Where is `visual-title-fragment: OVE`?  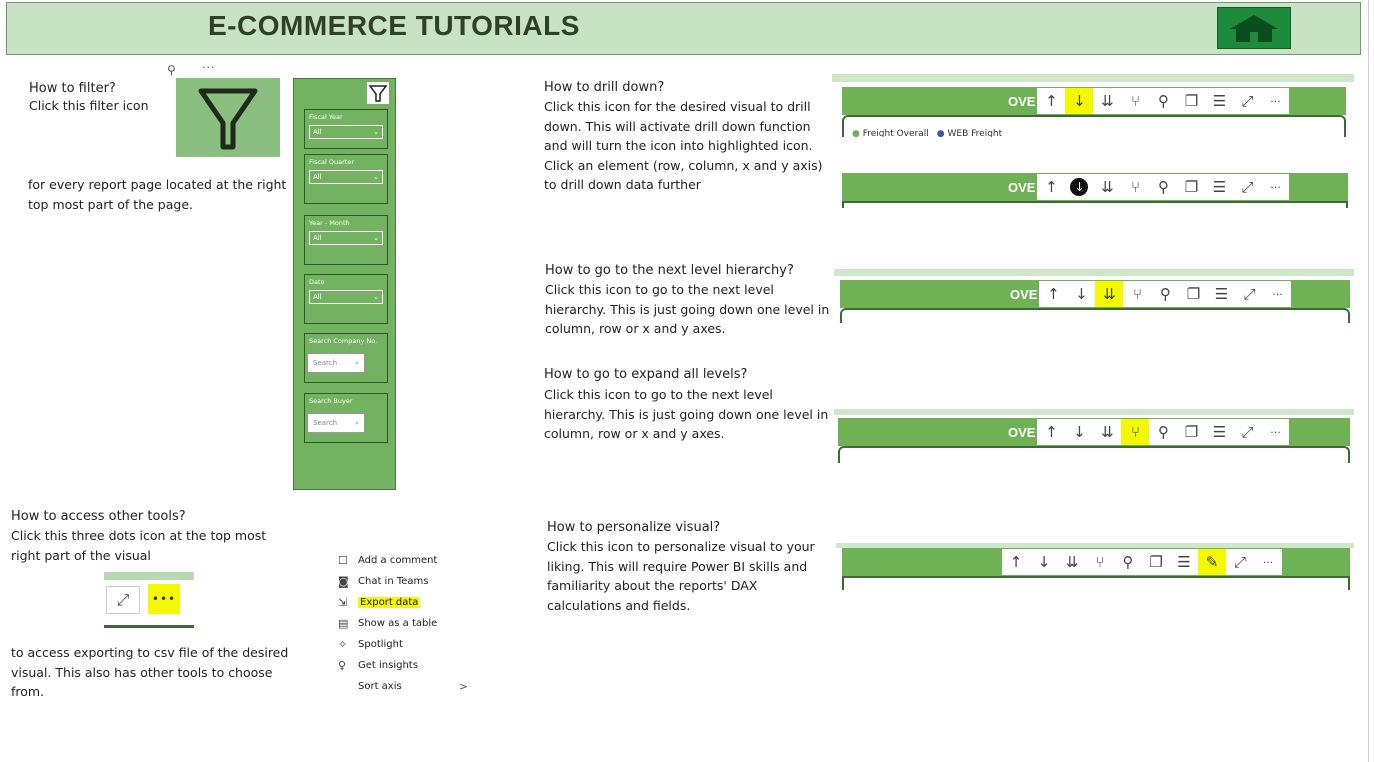
visual-title-fragment: OVE is located at coordinates (1022, 187).